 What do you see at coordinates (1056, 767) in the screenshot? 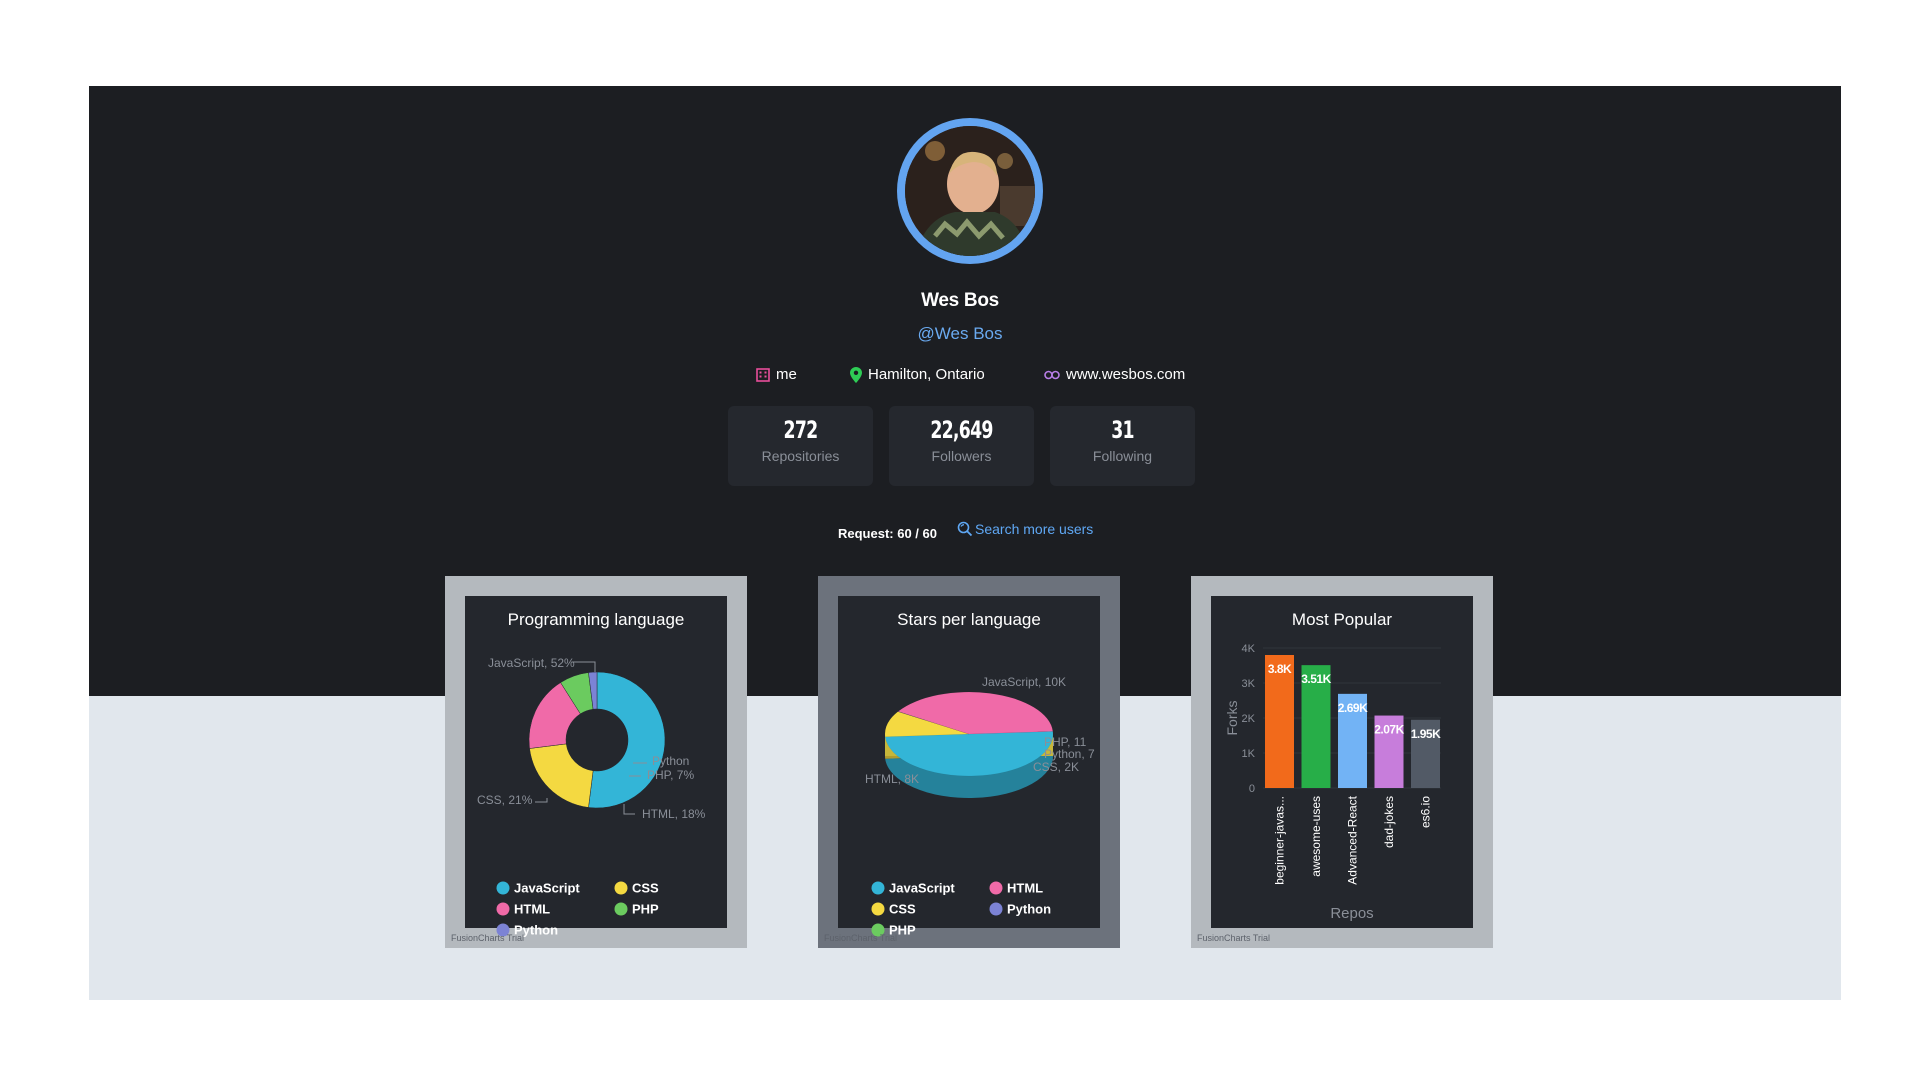
I see `slice-label-css: CSS, 2K` at bounding box center [1056, 767].